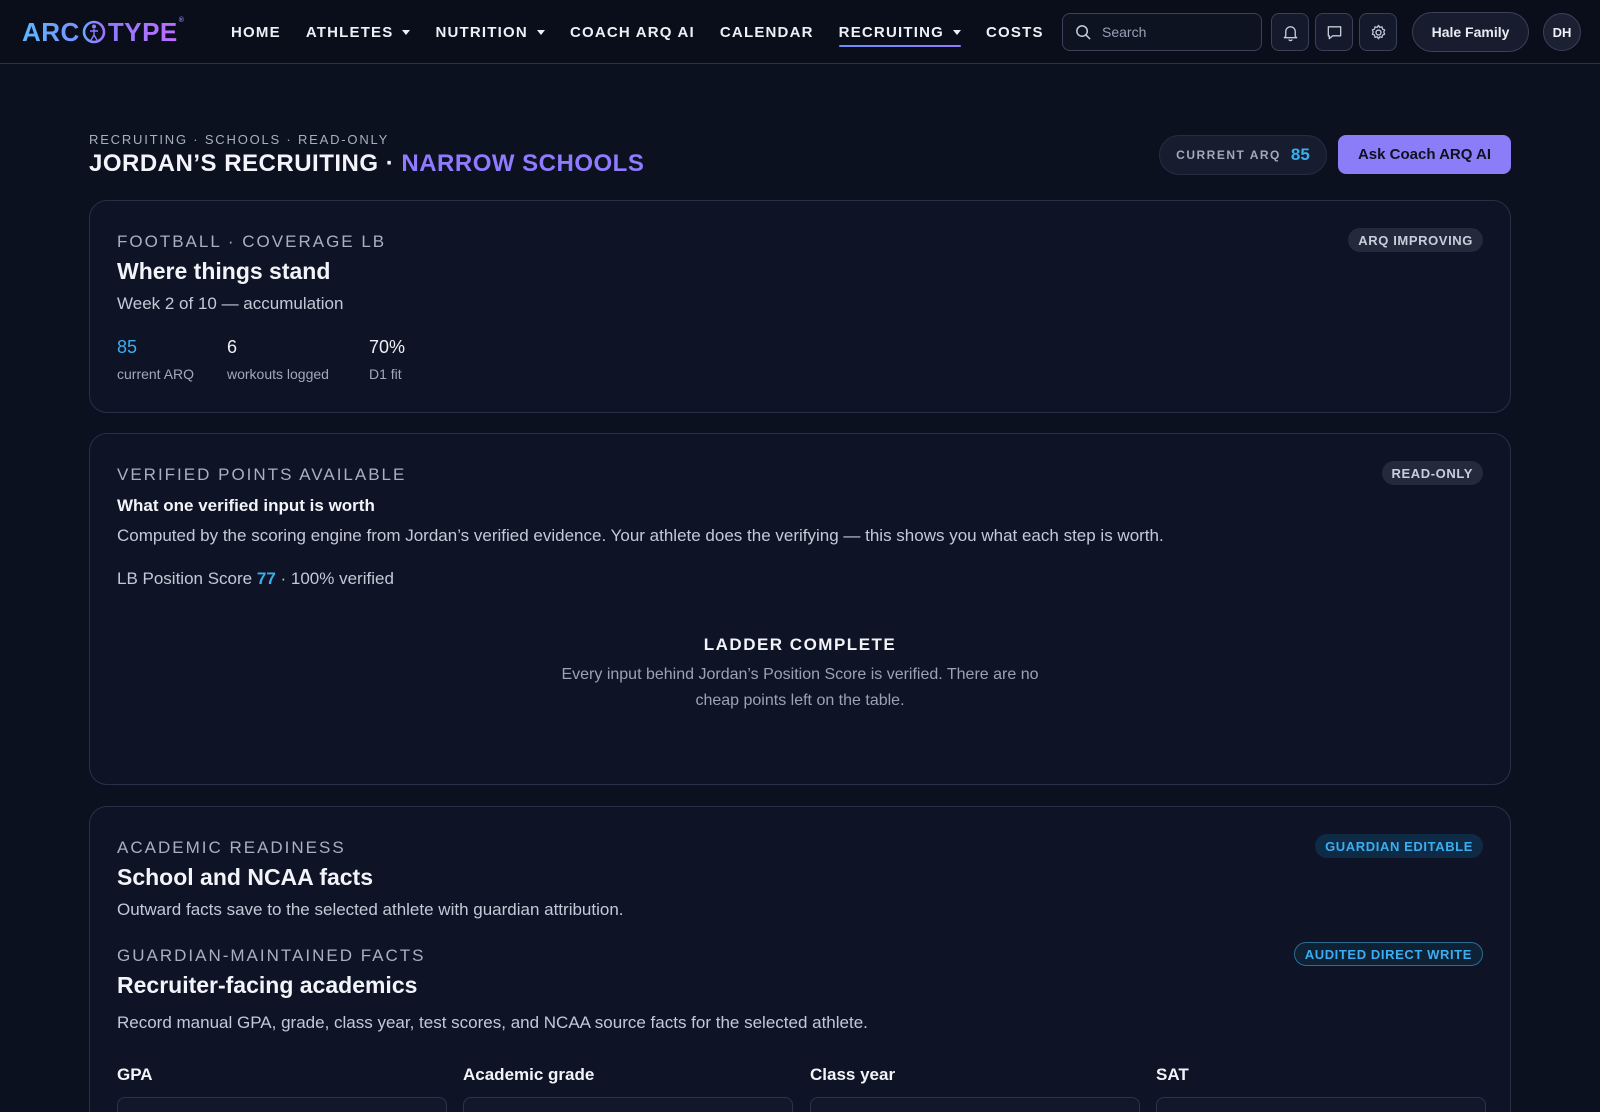  I want to click on sat-field, so click(1321, 1104).